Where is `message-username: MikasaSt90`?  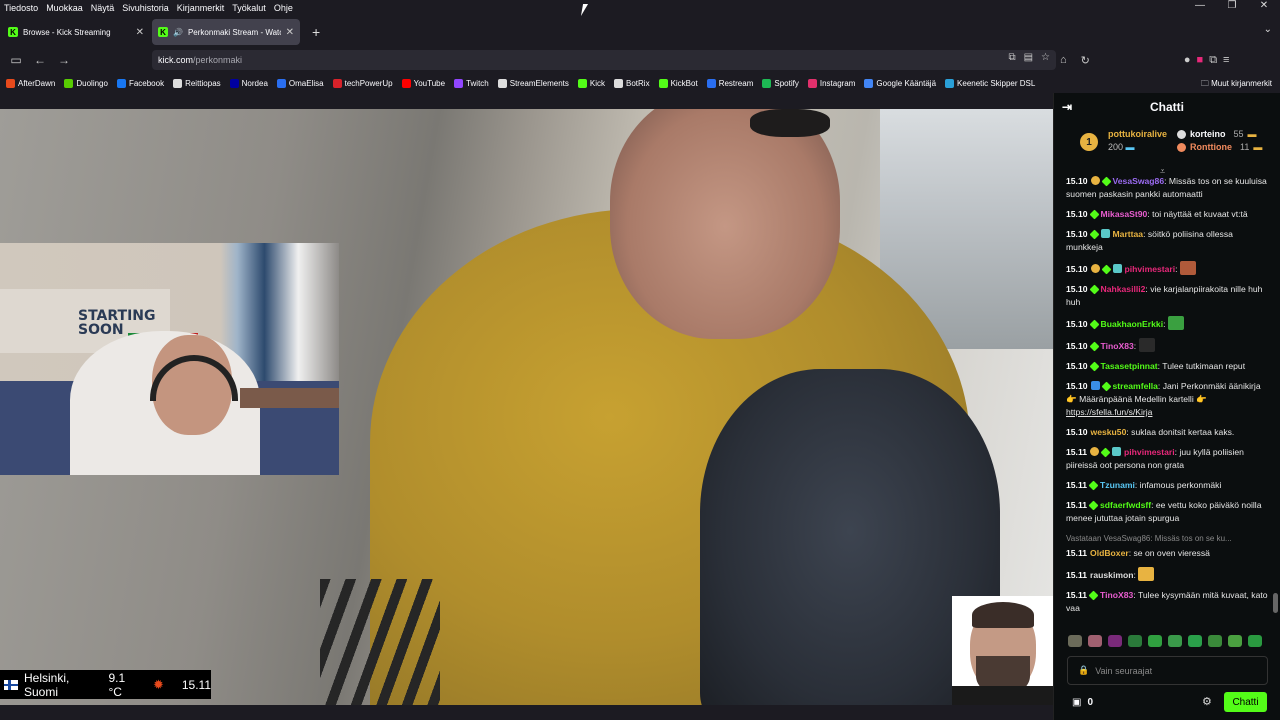 message-username: MikasaSt90 is located at coordinates (1124, 214).